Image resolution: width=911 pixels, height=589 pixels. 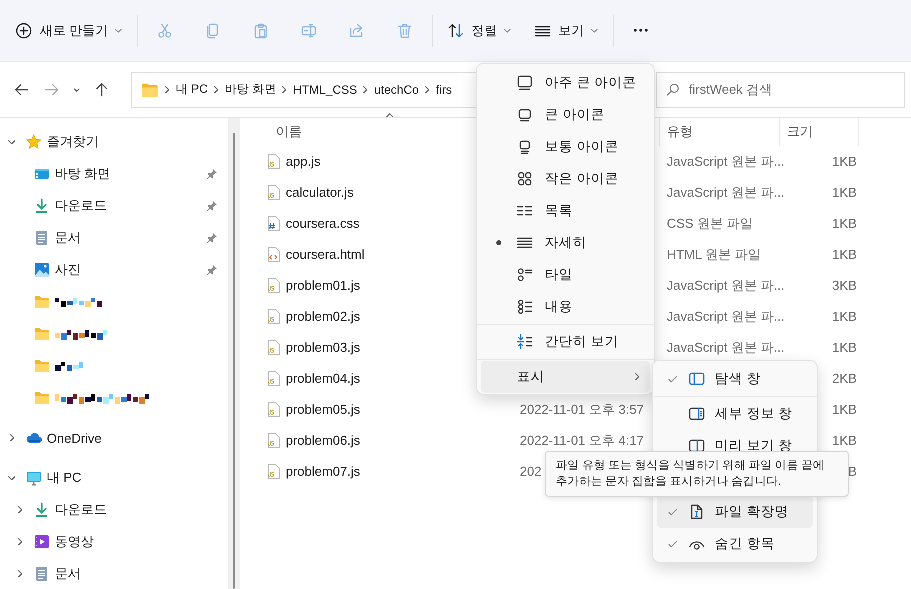 What do you see at coordinates (673, 89) in the screenshot?
I see `search-icon` at bounding box center [673, 89].